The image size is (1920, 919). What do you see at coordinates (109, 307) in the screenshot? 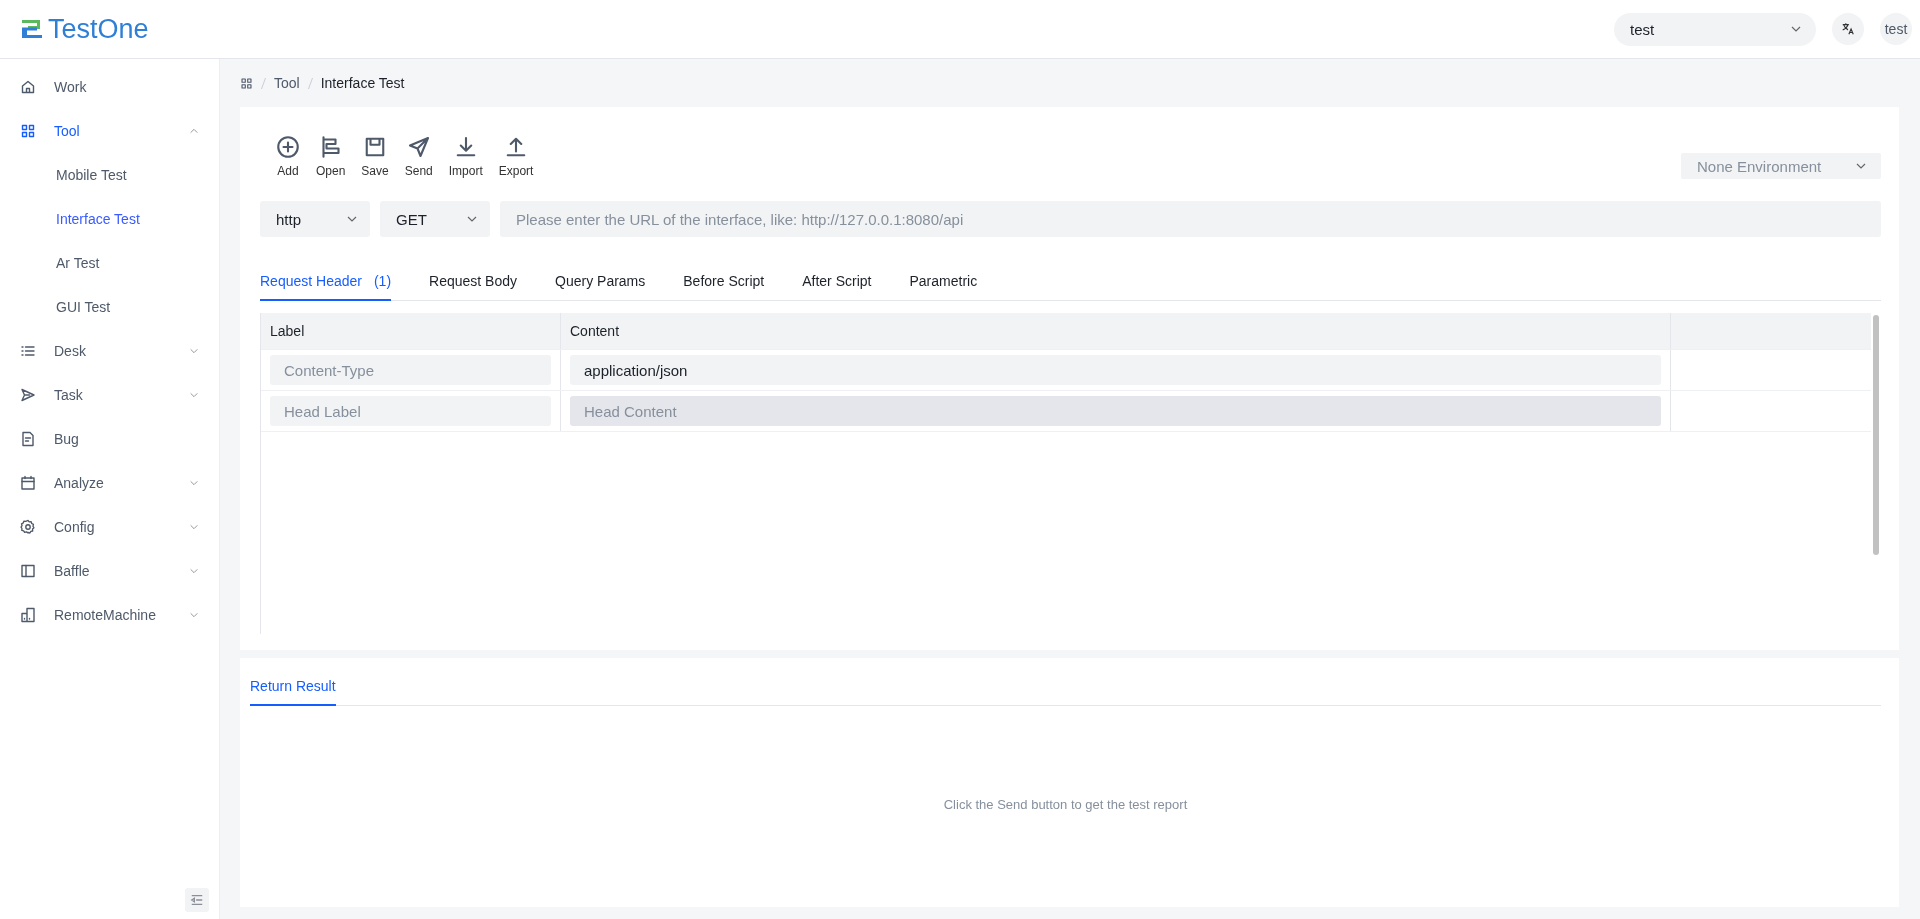
I see `sidebar-subitem: GUI Test` at bounding box center [109, 307].